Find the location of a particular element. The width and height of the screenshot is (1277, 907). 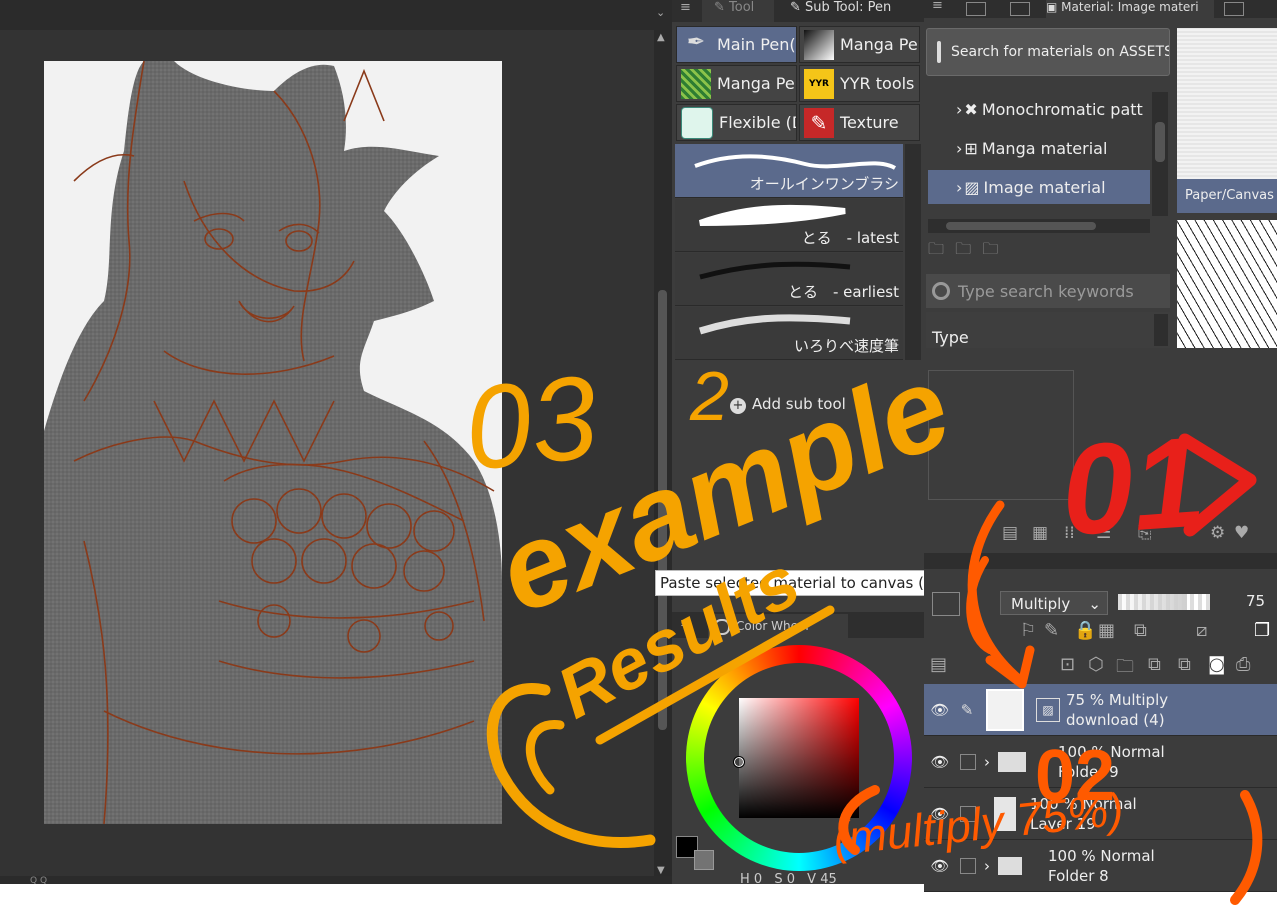

brush-item-2: とる - latest is located at coordinates (789, 225).